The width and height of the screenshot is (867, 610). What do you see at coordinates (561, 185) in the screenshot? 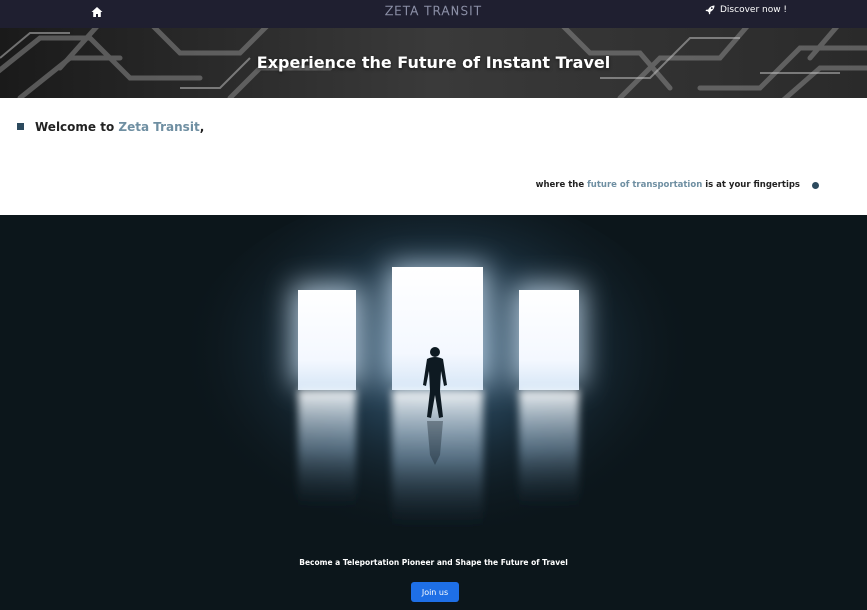
I see `tagline-prefix: where the` at bounding box center [561, 185].